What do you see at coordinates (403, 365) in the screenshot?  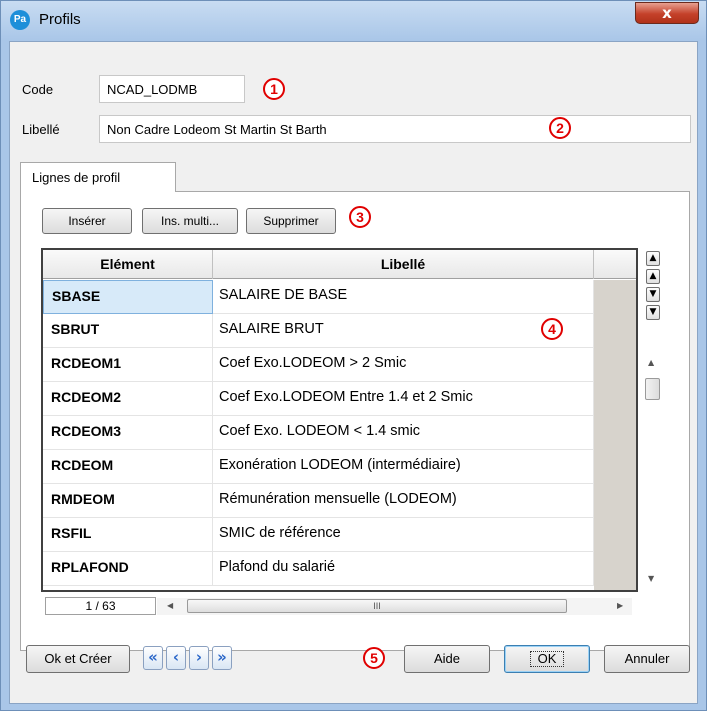 I see `cell-libelle: Coef Exo.LODEOM > 2 Smic` at bounding box center [403, 365].